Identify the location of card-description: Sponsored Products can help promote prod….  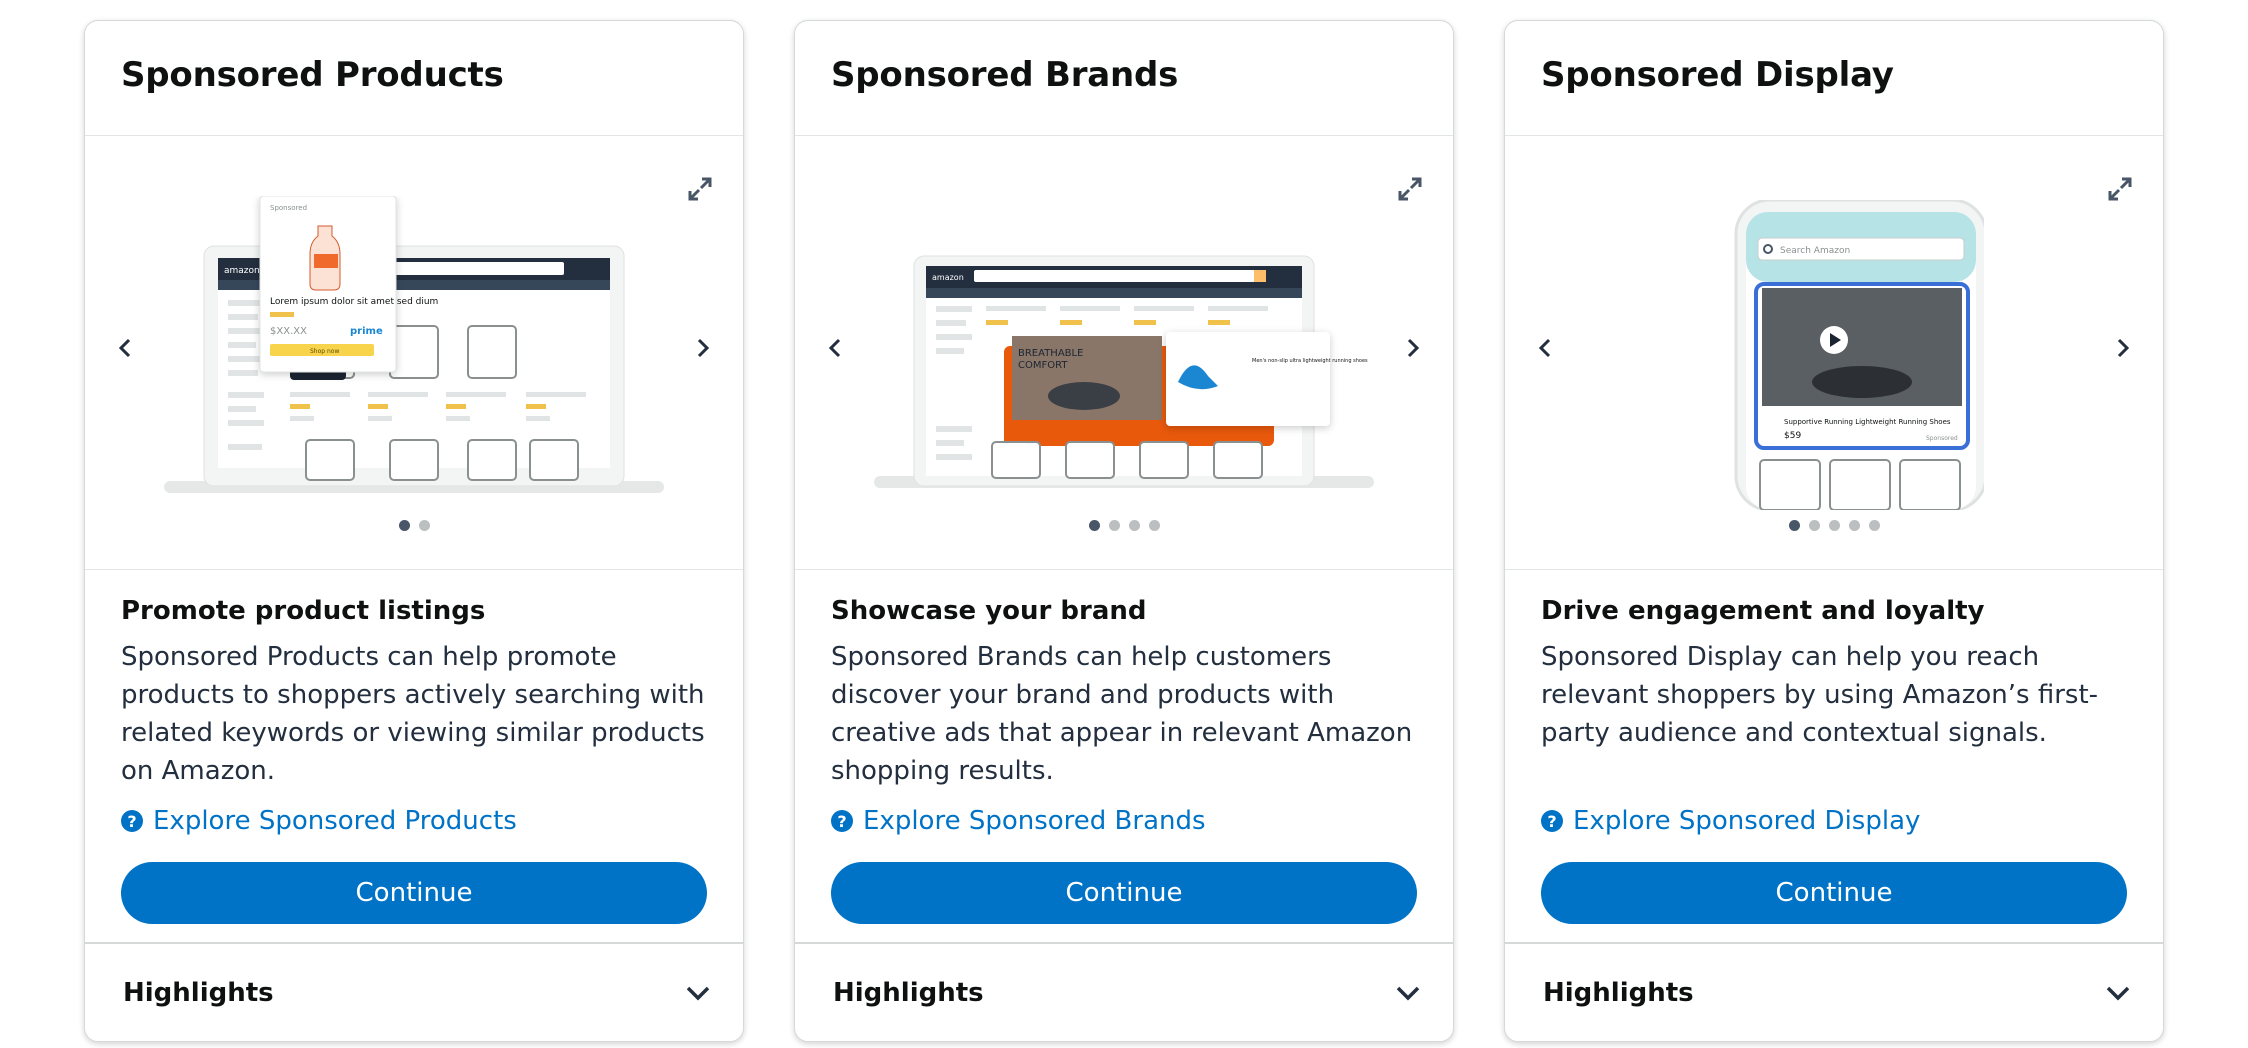
(413, 714).